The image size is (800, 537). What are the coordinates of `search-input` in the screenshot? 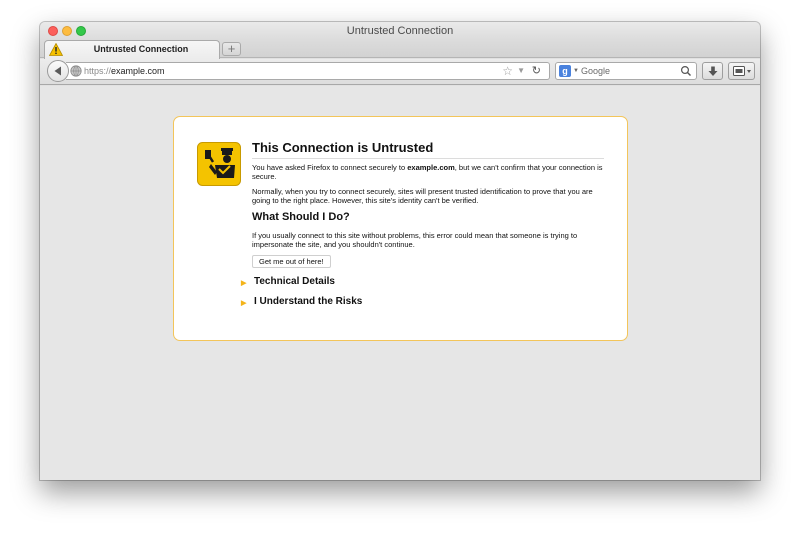 It's located at (629, 71).